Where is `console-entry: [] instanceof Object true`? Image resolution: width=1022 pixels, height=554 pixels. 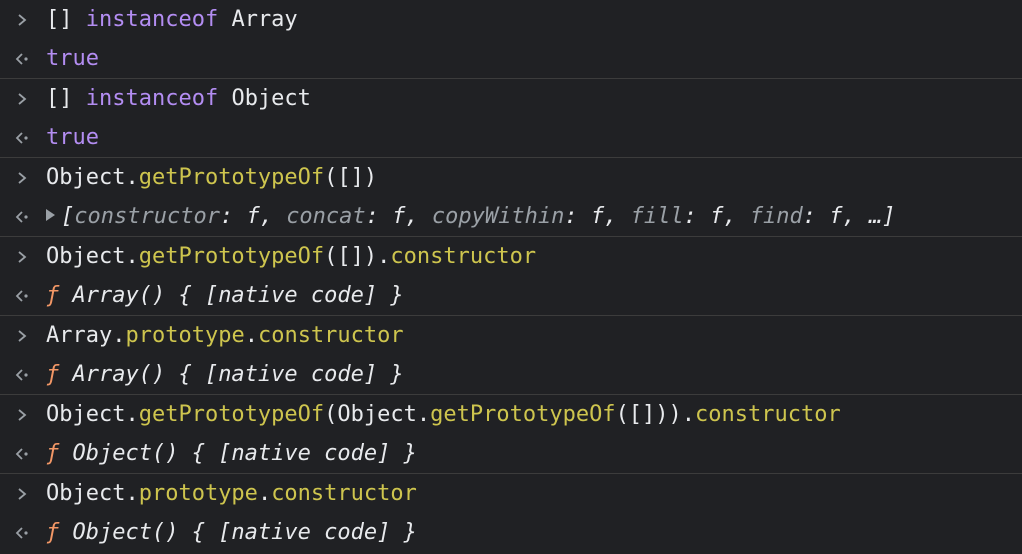 console-entry: [] instanceof Object true is located at coordinates (511, 118).